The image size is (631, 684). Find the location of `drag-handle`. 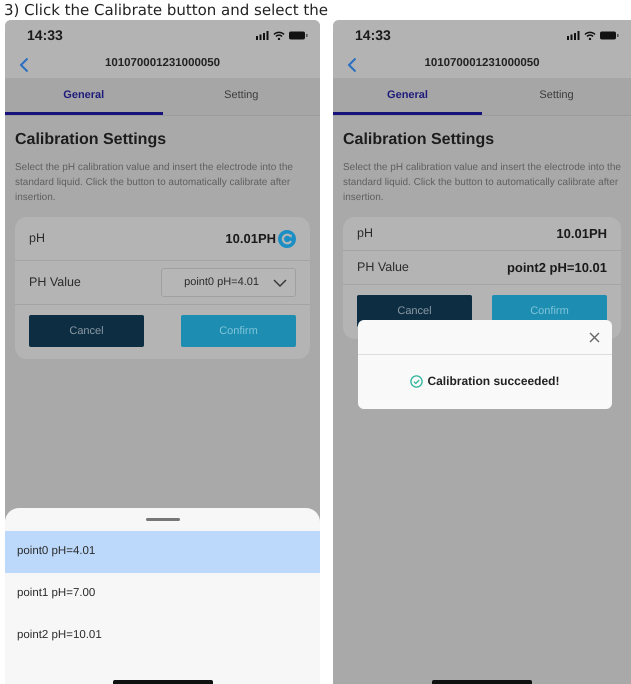

drag-handle is located at coordinates (163, 519).